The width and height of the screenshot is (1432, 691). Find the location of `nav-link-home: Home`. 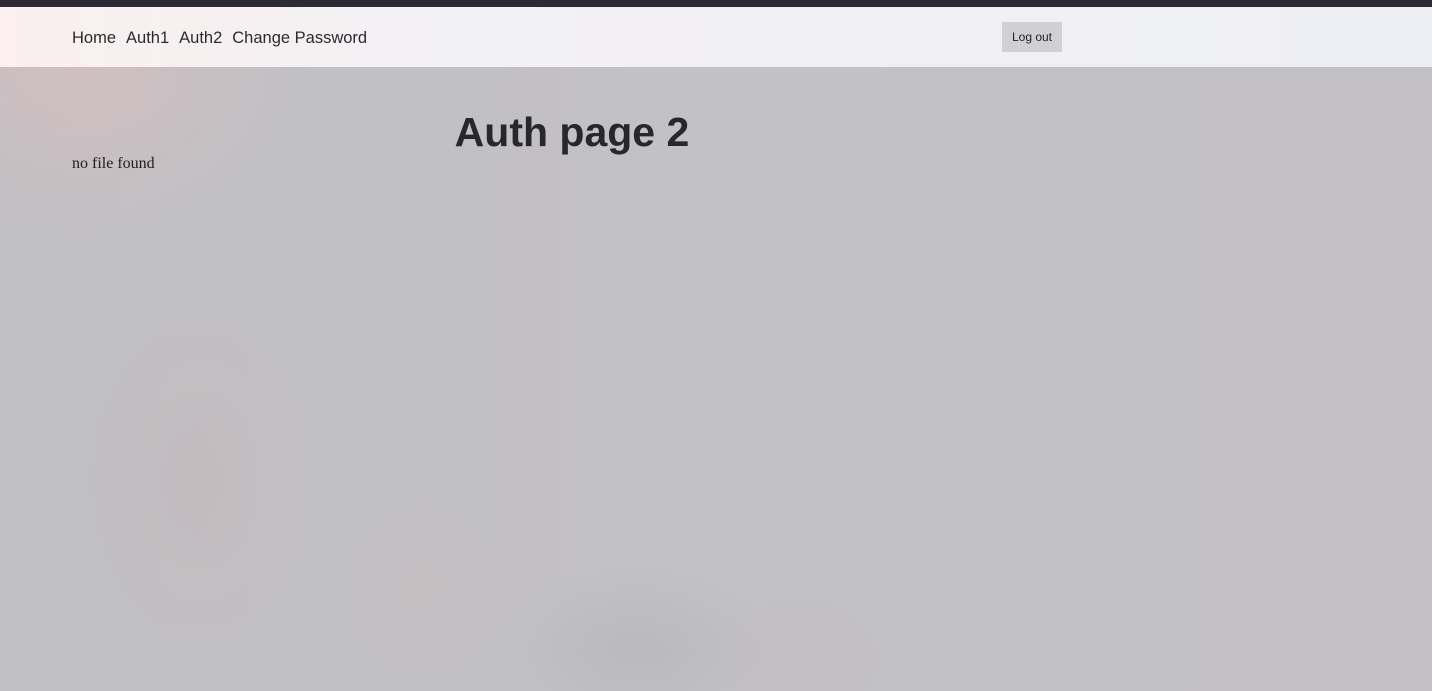

nav-link-home: Home is located at coordinates (94, 38).